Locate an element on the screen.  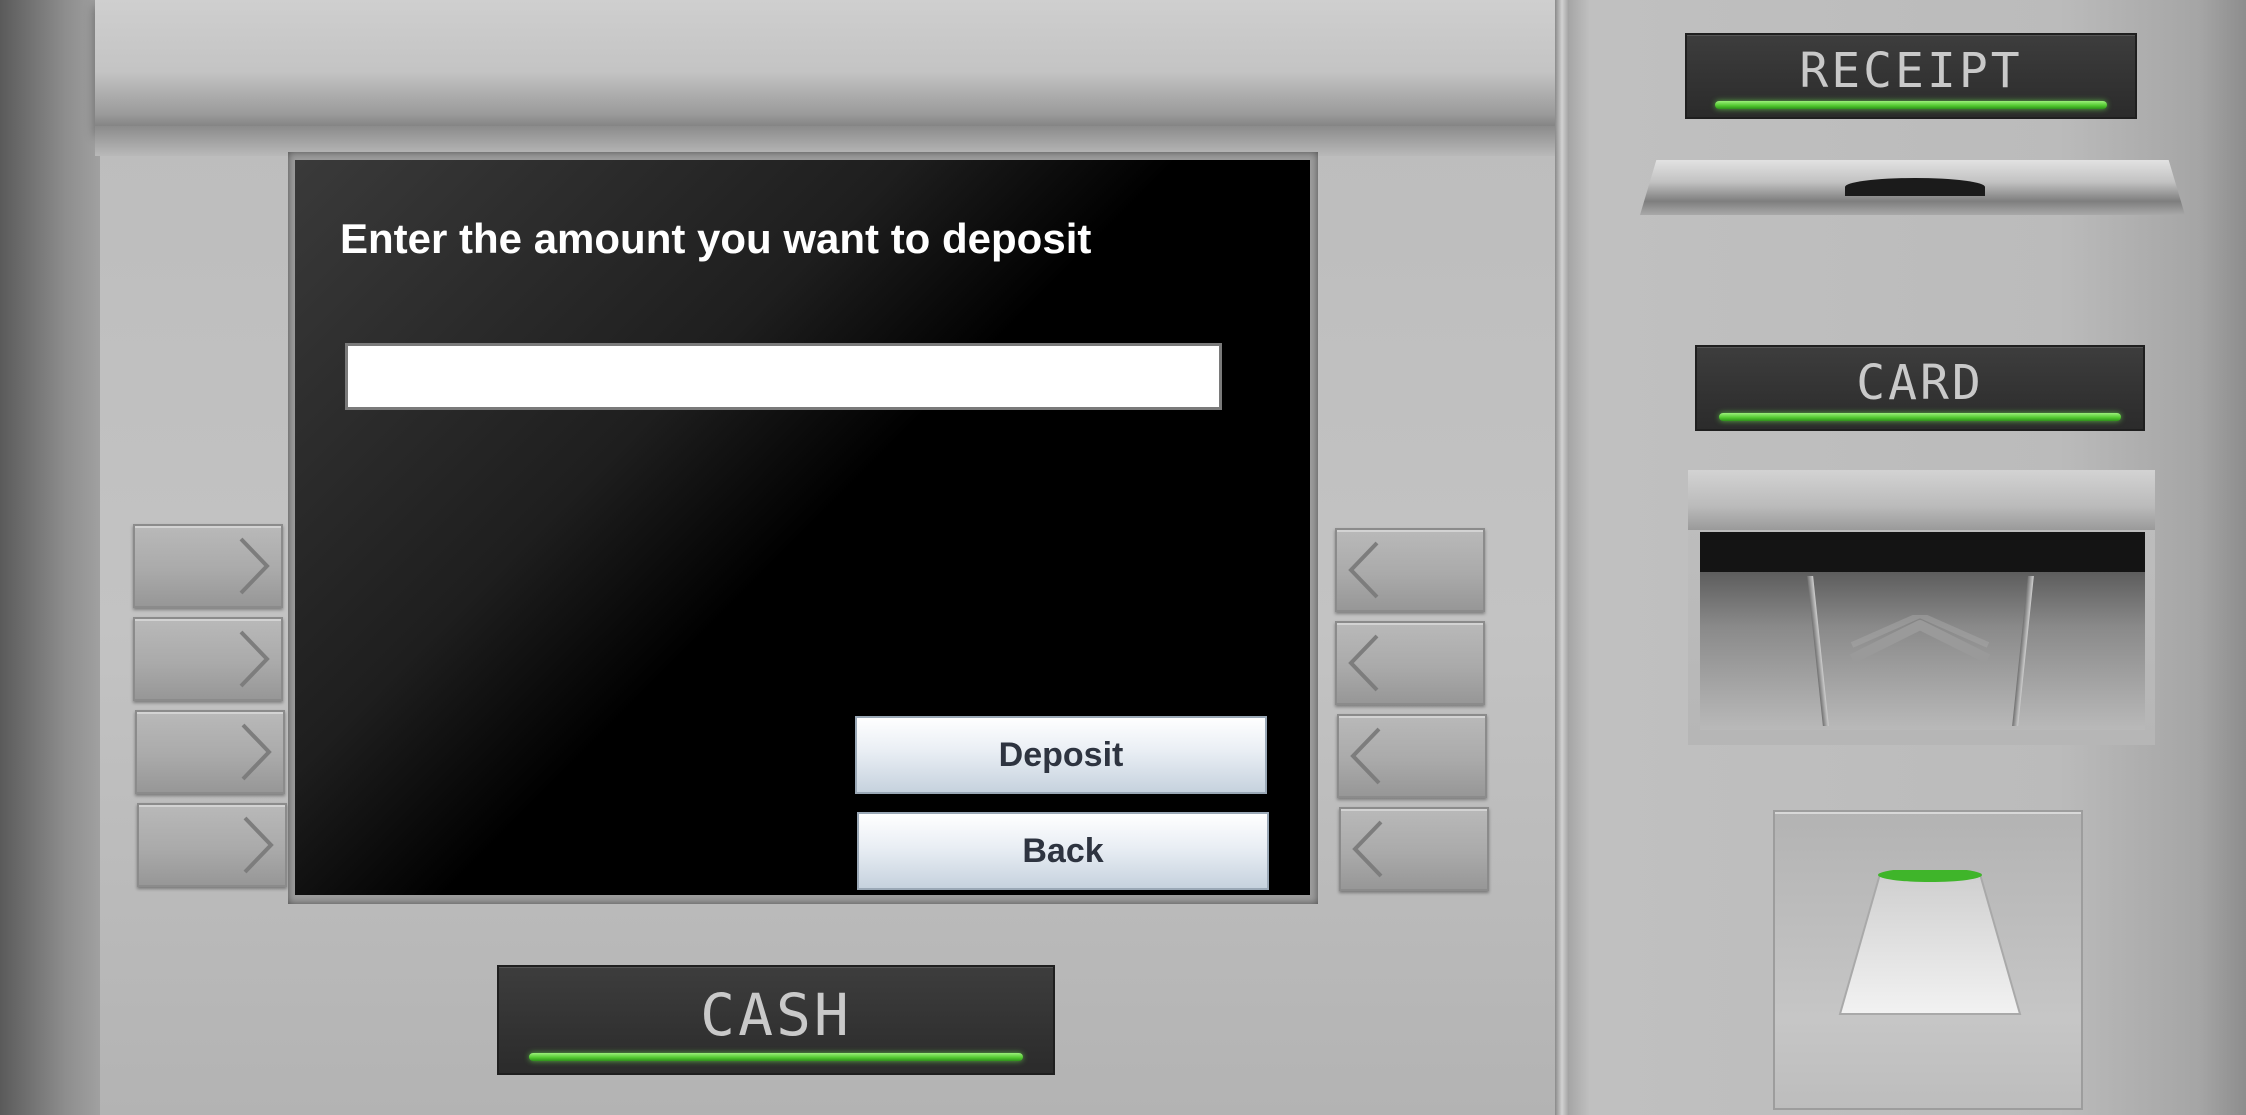
receipt-slot-opening is located at coordinates (1915, 187).